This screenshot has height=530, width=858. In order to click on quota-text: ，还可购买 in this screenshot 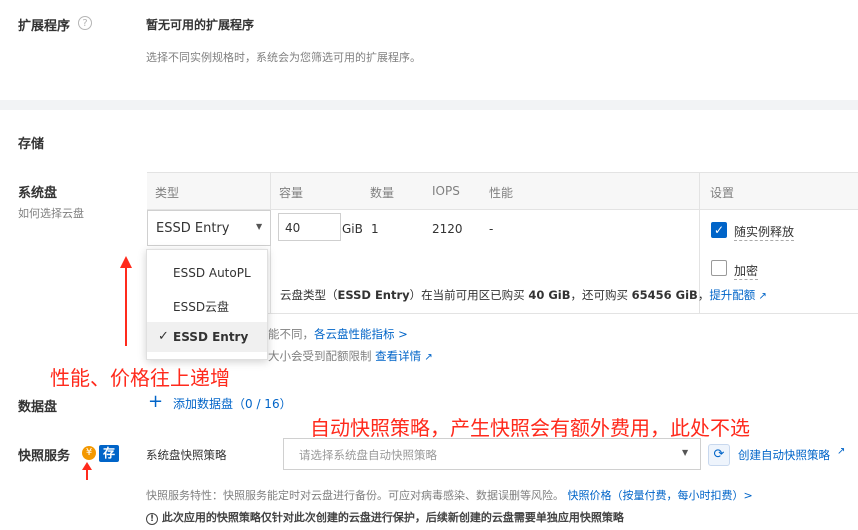, I will do `click(601, 295)`.